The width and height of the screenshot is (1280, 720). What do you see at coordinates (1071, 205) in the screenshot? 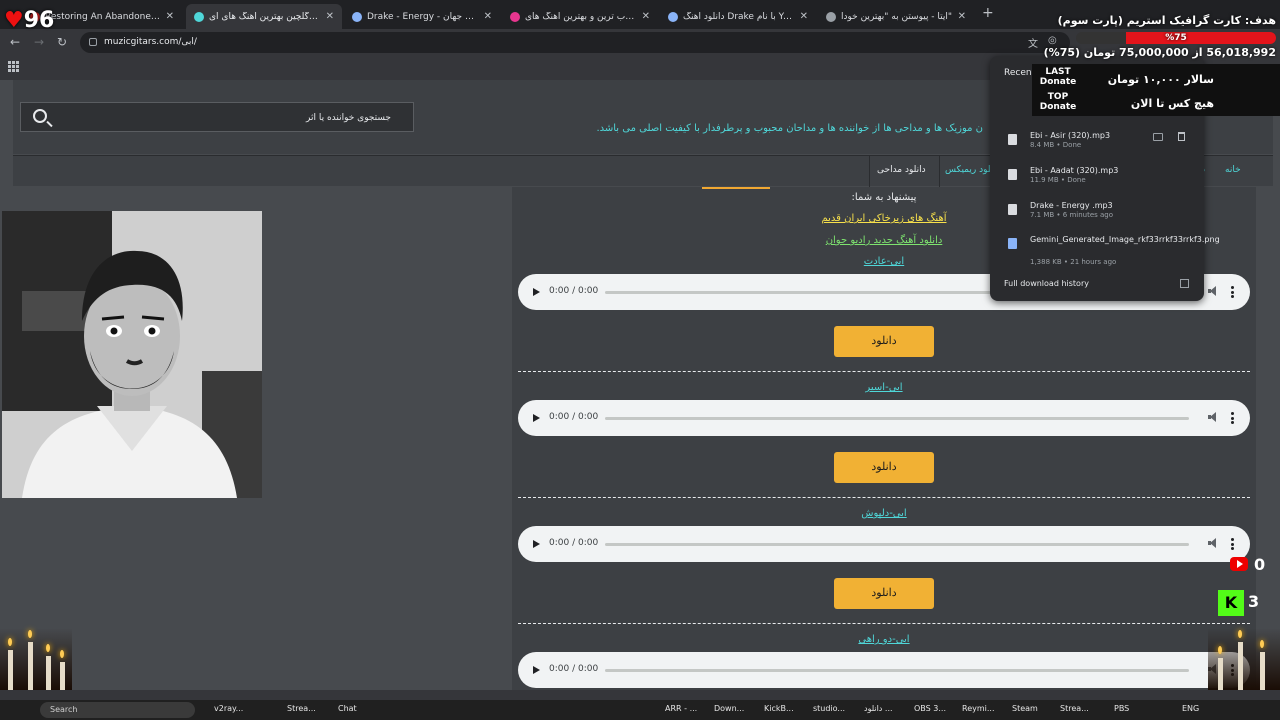
I see `download-filename: Drake - Energy .mp3` at bounding box center [1071, 205].